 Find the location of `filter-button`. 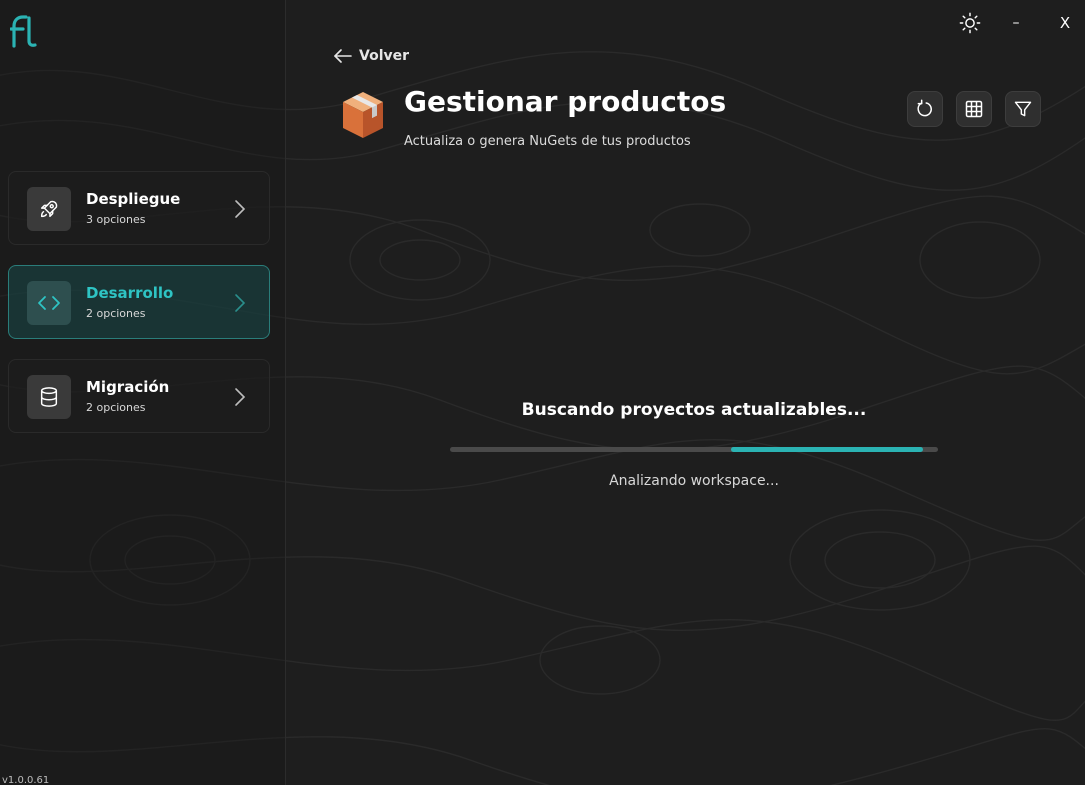

filter-button is located at coordinates (1023, 109).